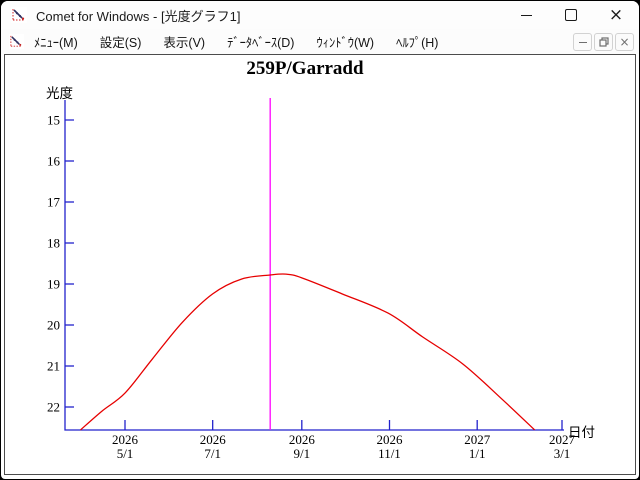  What do you see at coordinates (477, 453) in the screenshot?
I see `x-tick-label-date: 1/1` at bounding box center [477, 453].